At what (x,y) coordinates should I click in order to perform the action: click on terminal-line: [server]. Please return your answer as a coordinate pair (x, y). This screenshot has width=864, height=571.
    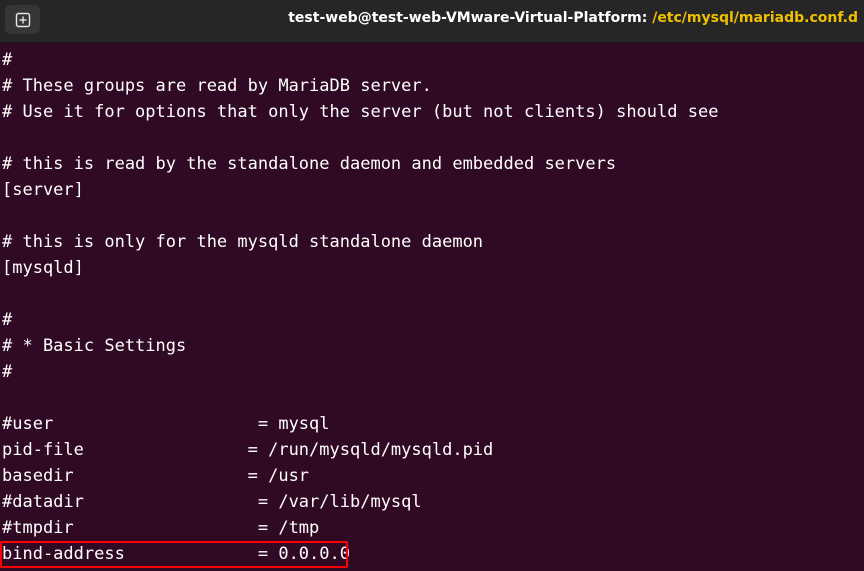
    Looking at the image, I should click on (43, 190).